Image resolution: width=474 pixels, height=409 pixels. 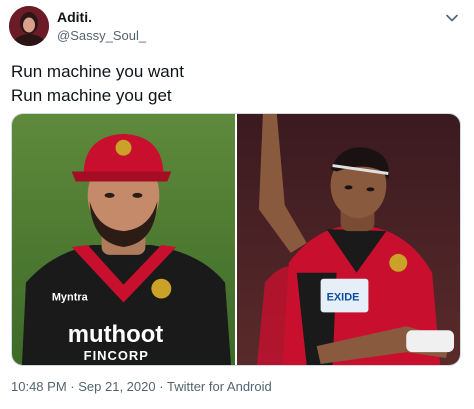 I want to click on tweet-line-1: Run machine you want, so click(x=97, y=71).